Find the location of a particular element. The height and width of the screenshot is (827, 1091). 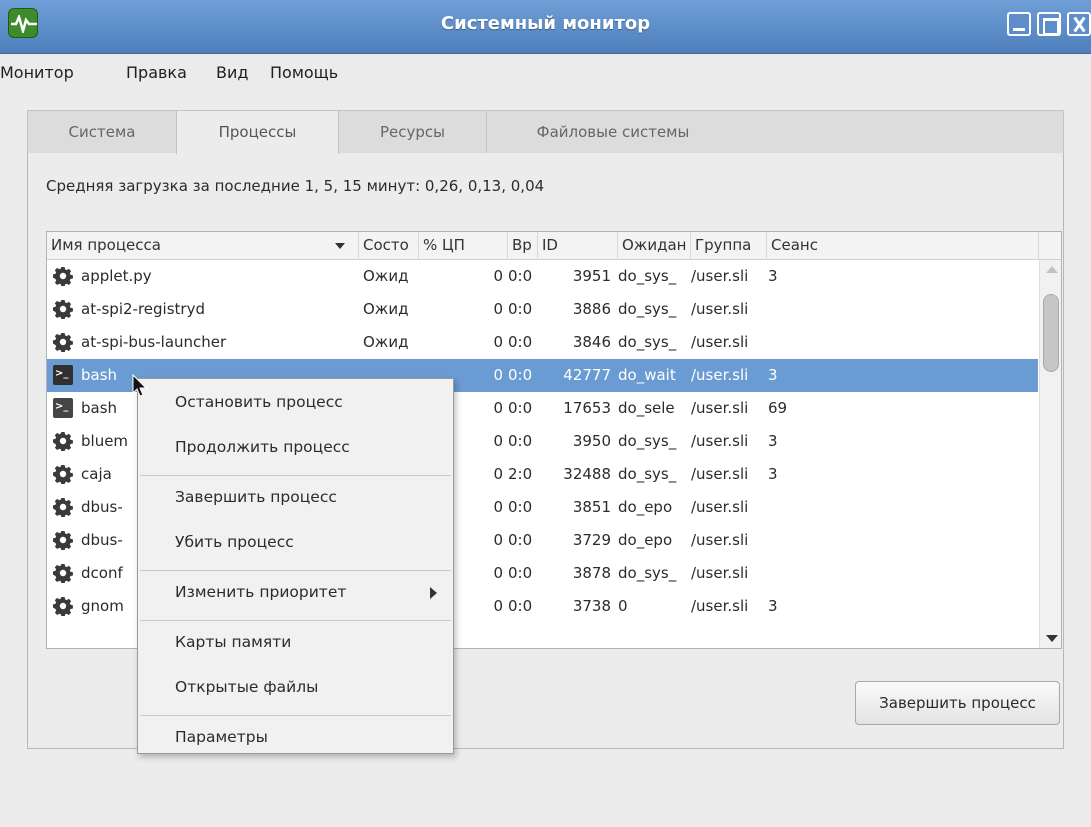

window-title: Системный монитор is located at coordinates (545, 23).